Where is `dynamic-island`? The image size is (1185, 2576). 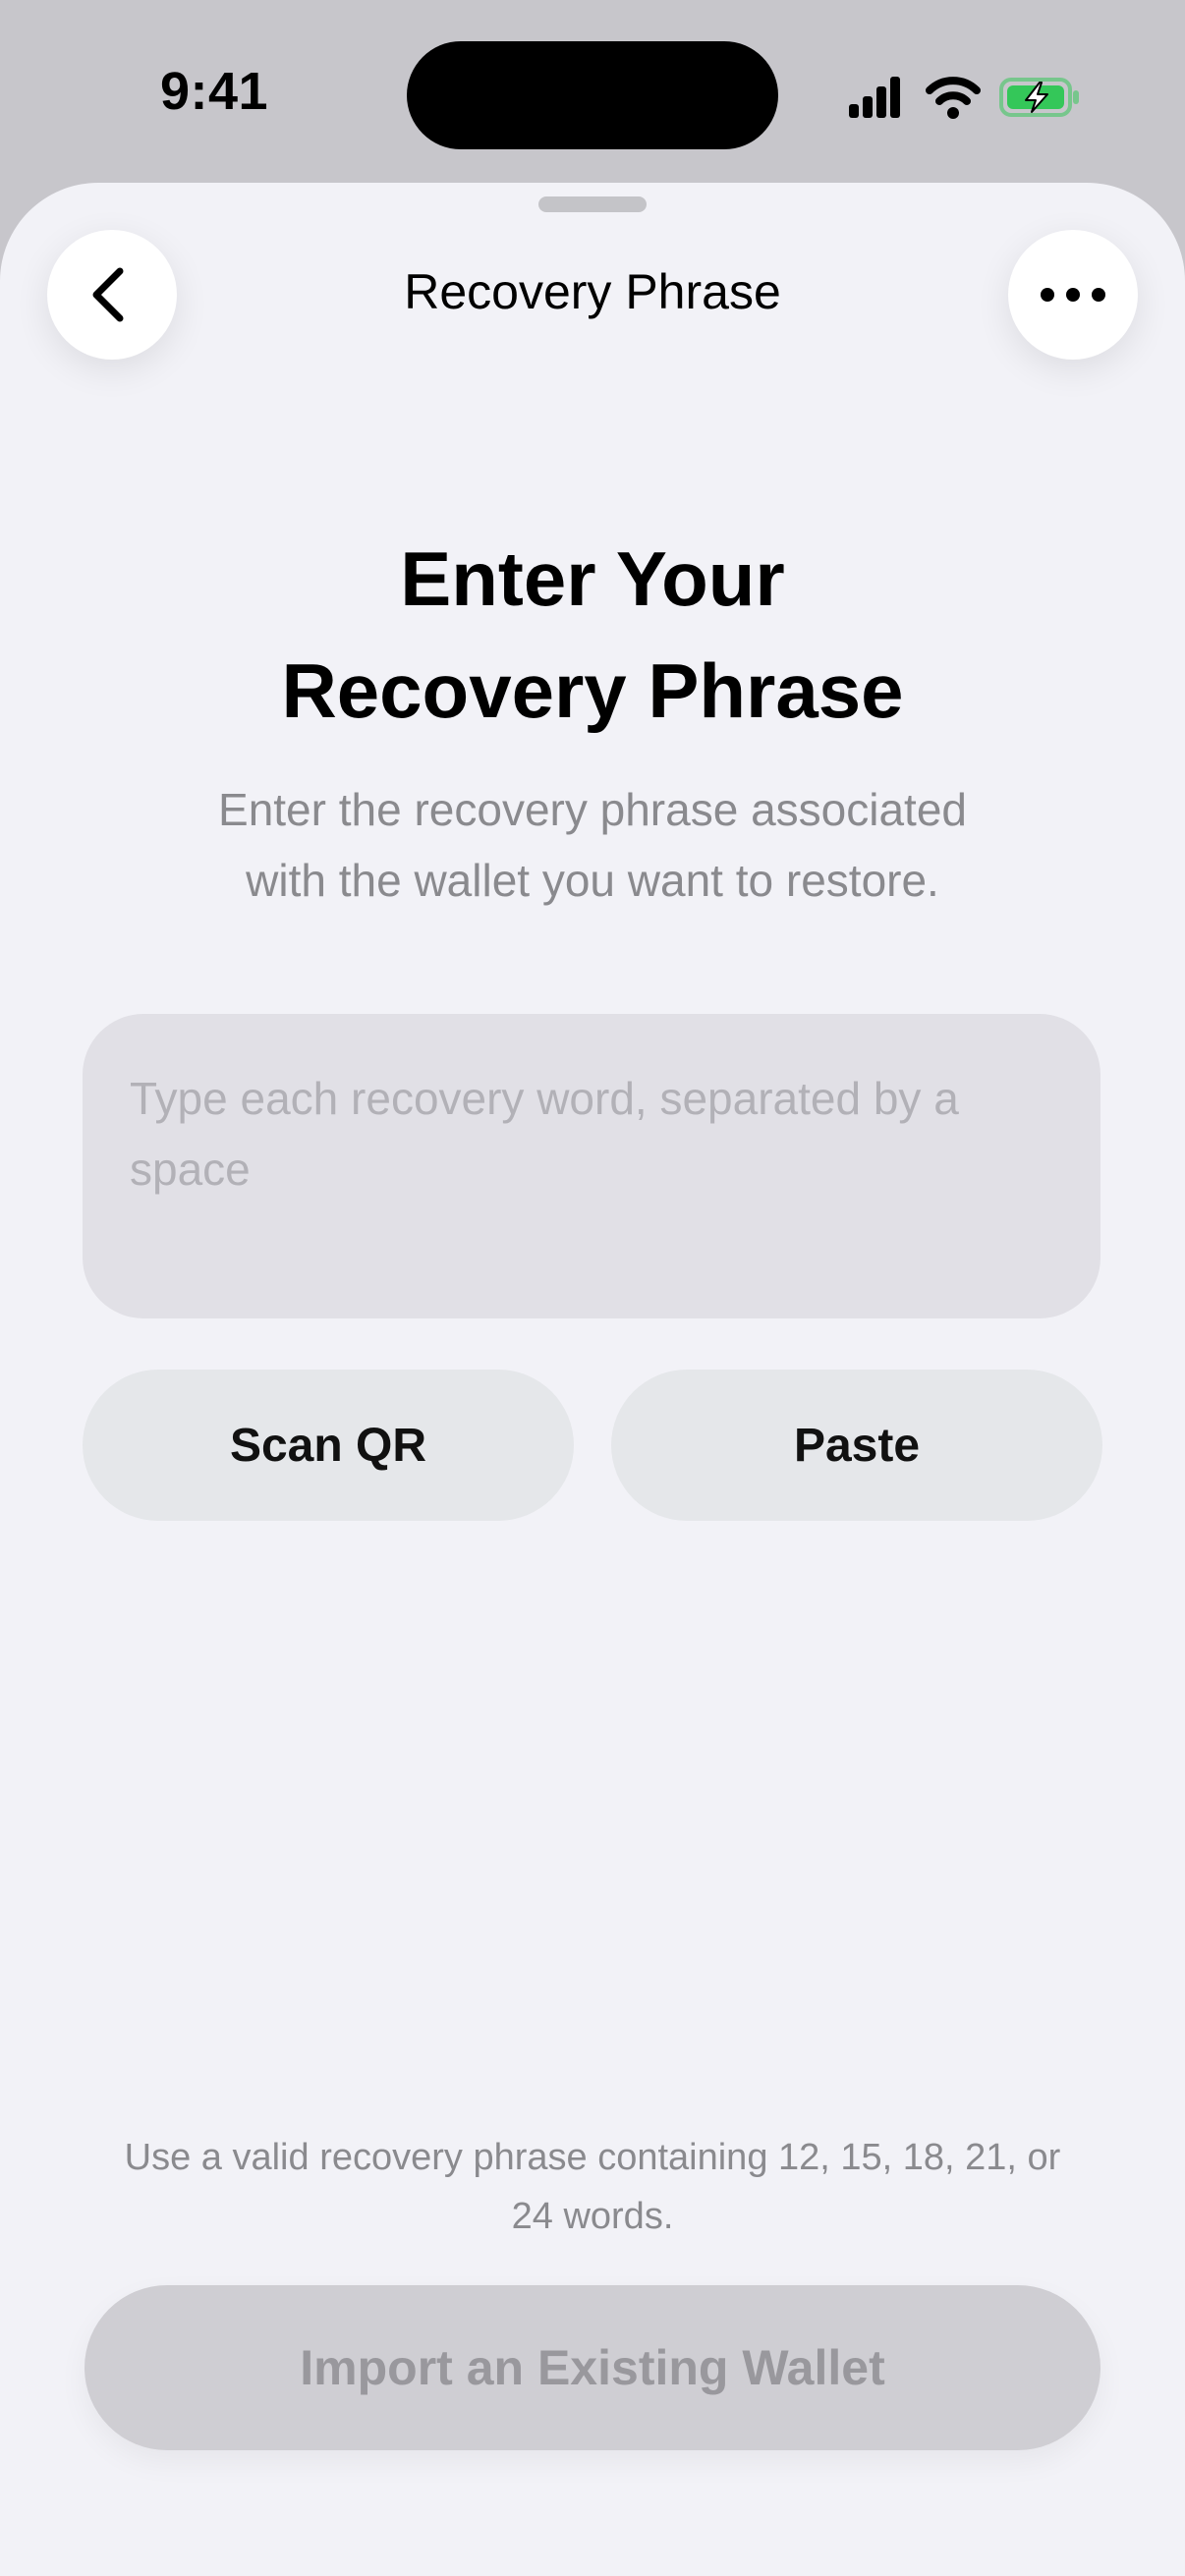 dynamic-island is located at coordinates (592, 95).